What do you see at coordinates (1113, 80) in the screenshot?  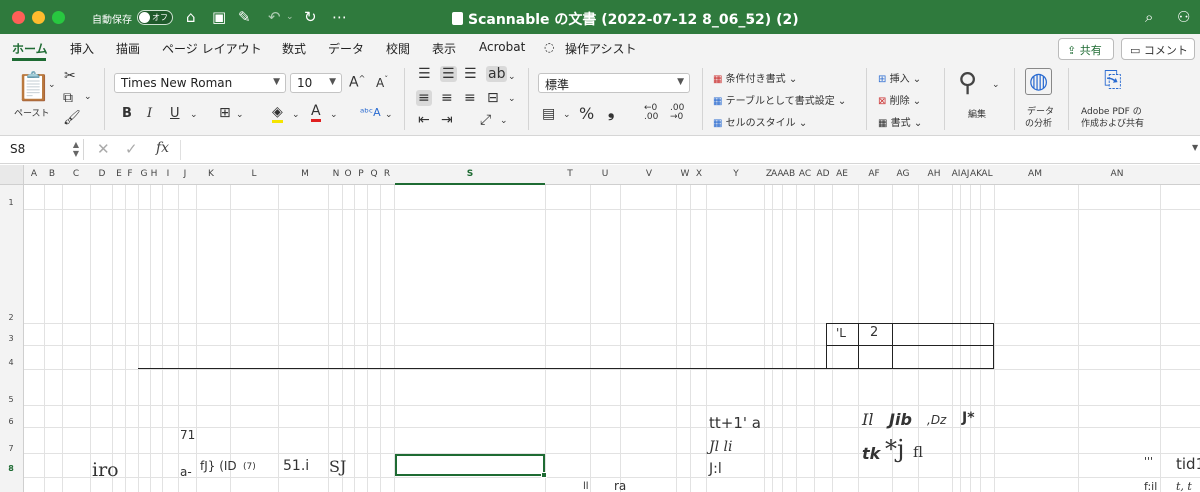 I see `adobe-pdf-icon: ⎘` at bounding box center [1113, 80].